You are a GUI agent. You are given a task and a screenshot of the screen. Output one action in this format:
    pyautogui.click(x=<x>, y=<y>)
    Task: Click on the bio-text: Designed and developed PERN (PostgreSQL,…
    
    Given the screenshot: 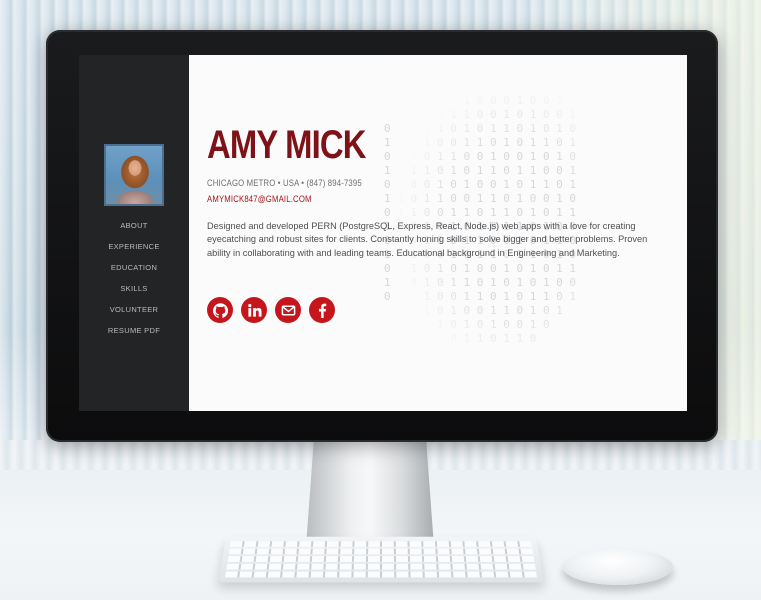 What is the action you would take?
    pyautogui.click(x=427, y=239)
    